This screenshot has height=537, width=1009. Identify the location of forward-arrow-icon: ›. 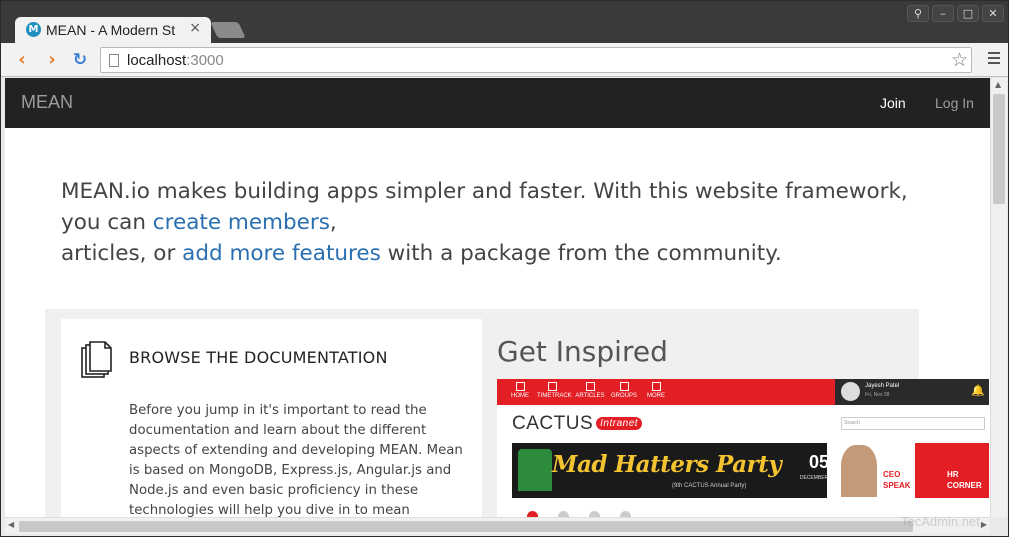
(52, 60).